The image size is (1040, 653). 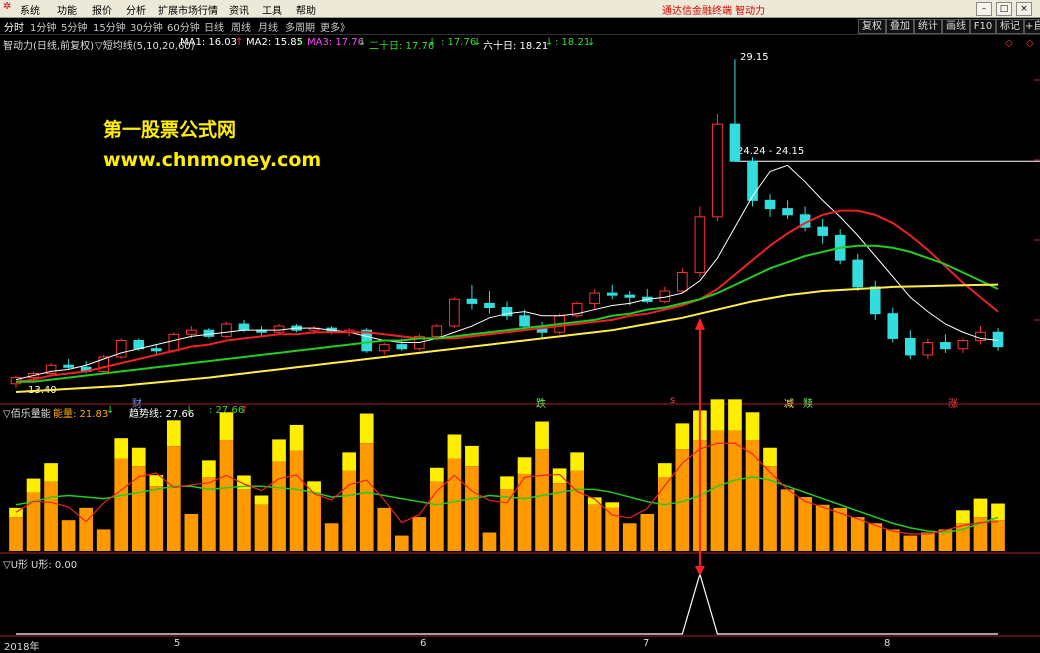 What do you see at coordinates (699, 571) in the screenshot?
I see `signal-arrow-tail` at bounding box center [699, 571].